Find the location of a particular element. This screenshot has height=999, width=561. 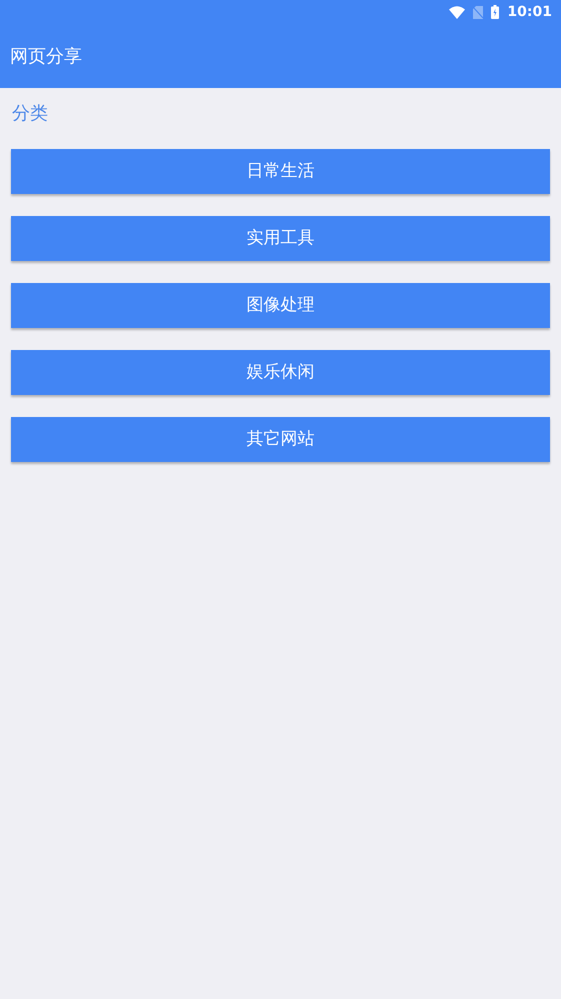

battery-icon is located at coordinates (495, 12).